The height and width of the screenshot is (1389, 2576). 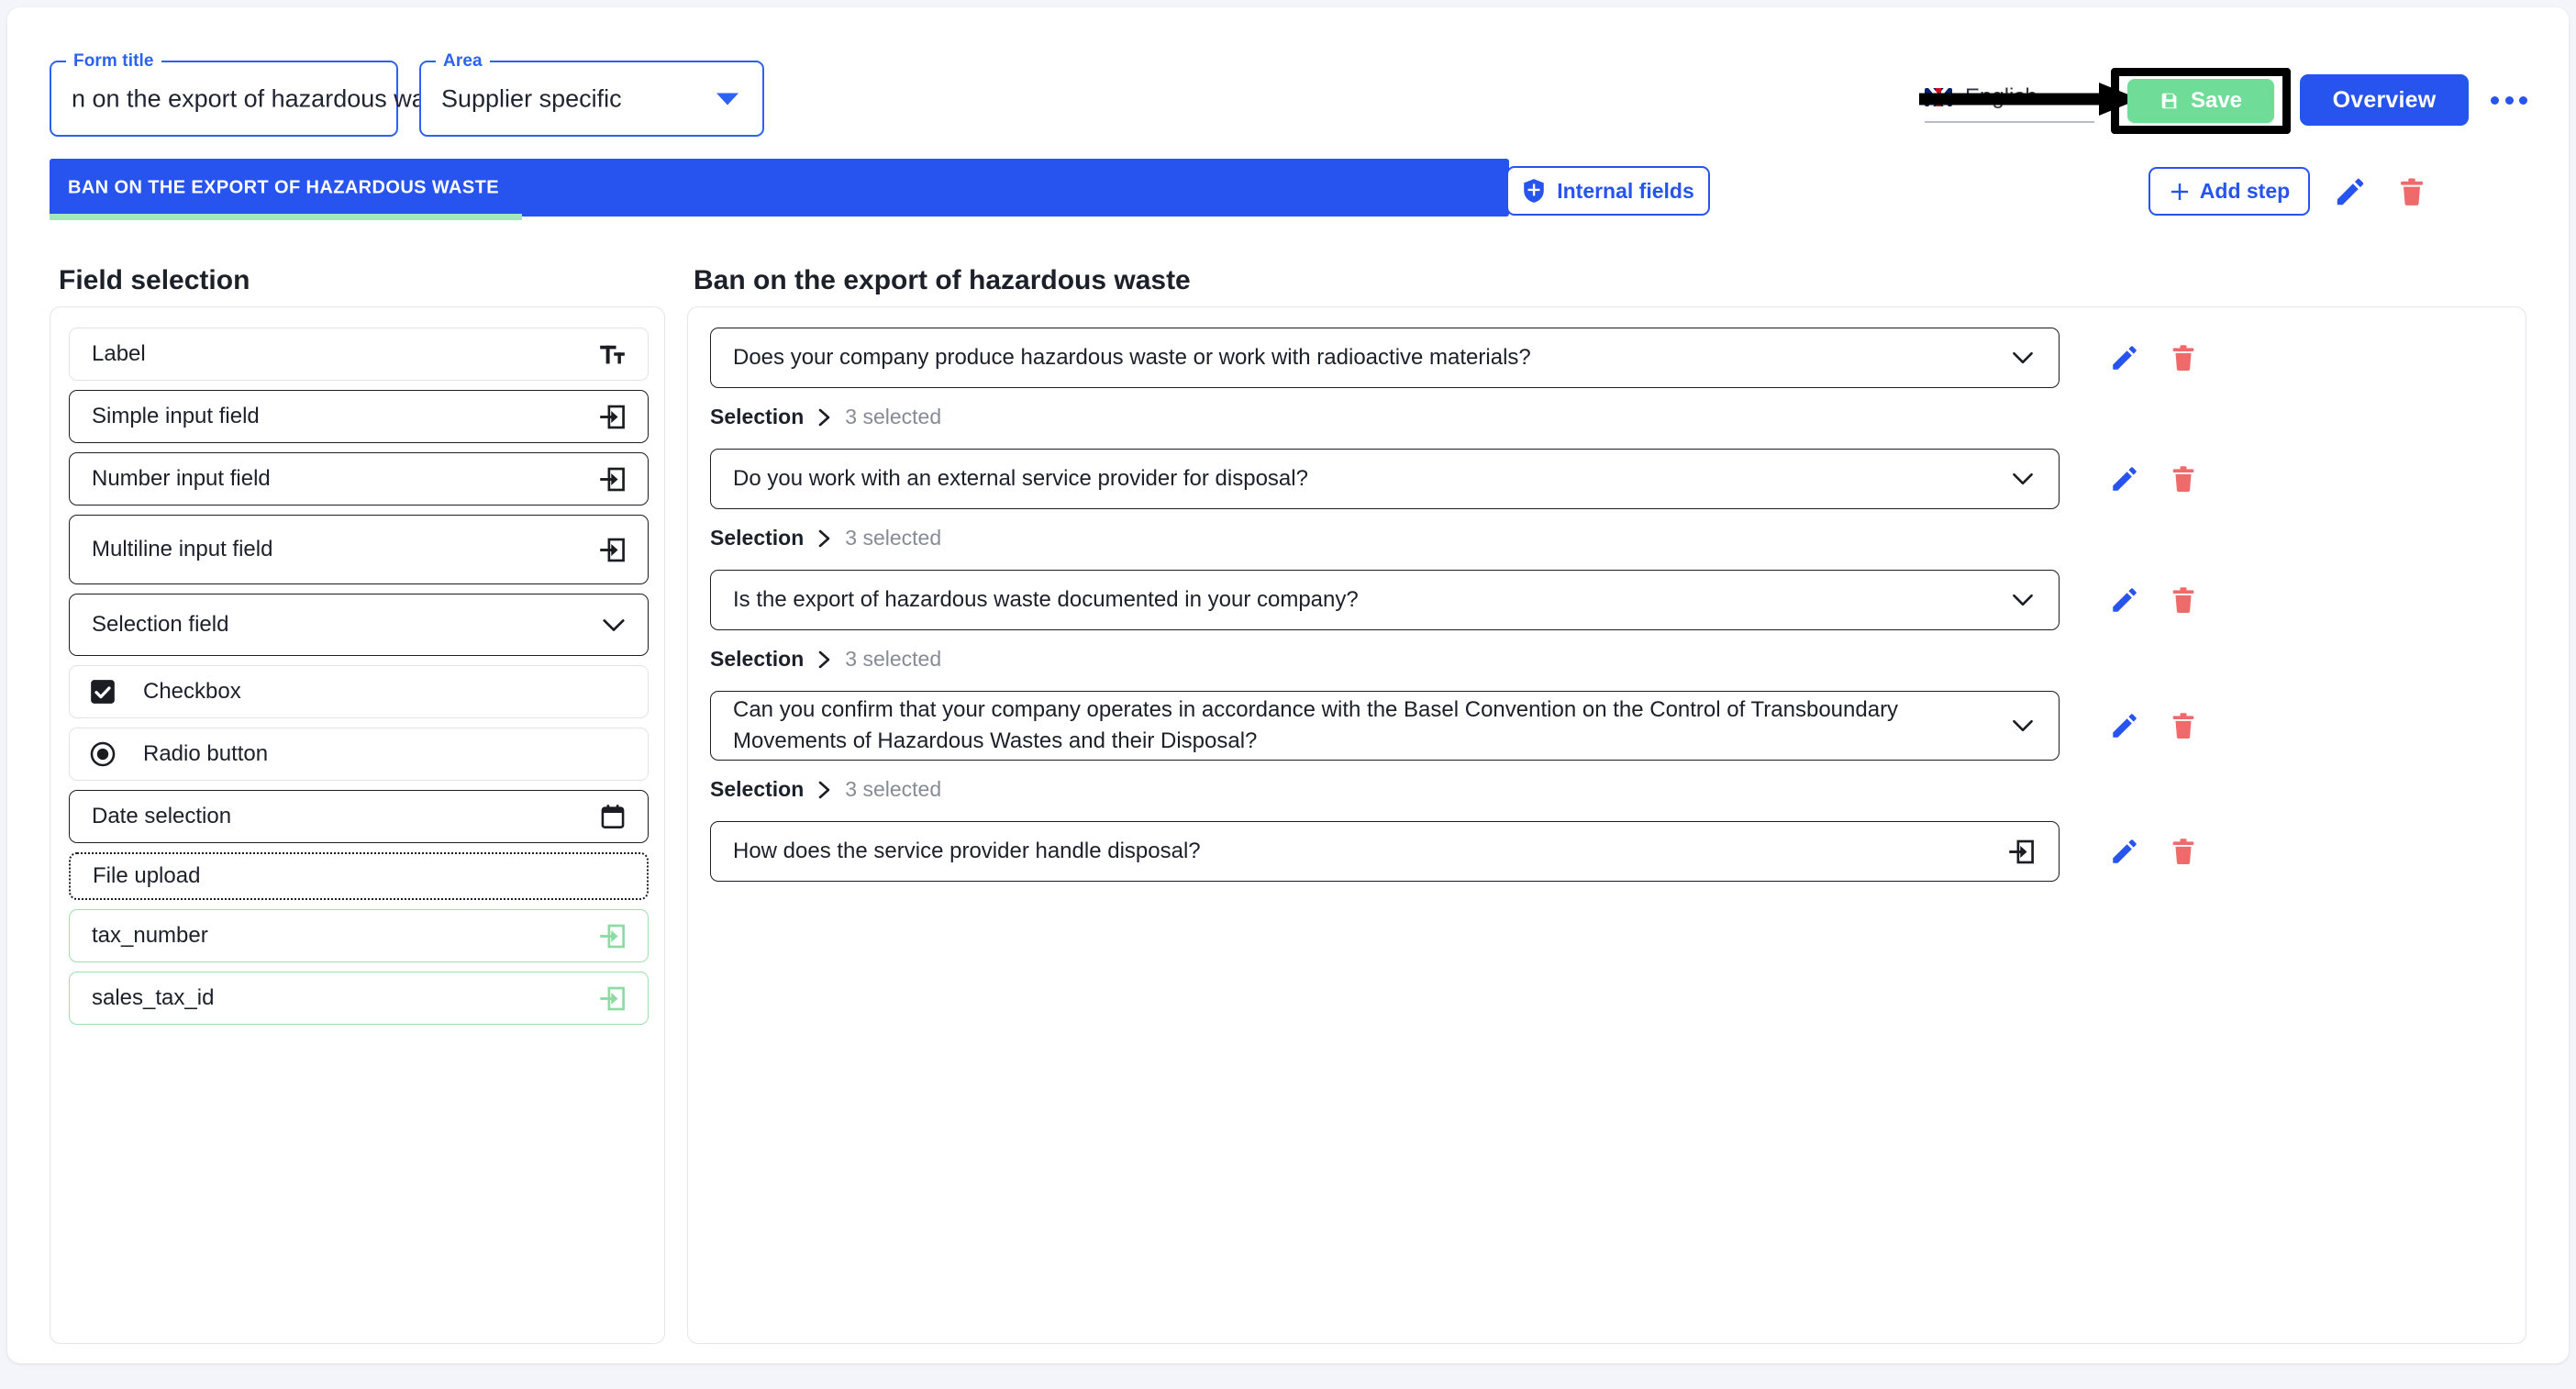 I want to click on field-type-card: tax_number, so click(x=359, y=935).